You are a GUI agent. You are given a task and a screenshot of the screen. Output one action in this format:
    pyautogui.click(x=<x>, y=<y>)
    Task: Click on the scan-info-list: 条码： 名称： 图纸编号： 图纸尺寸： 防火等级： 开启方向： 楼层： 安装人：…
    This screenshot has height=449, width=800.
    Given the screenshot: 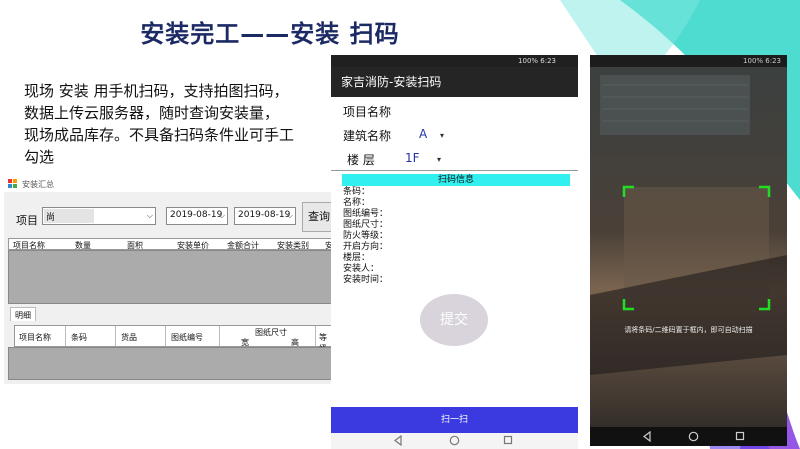 What is the action you would take?
    pyautogui.click(x=365, y=236)
    